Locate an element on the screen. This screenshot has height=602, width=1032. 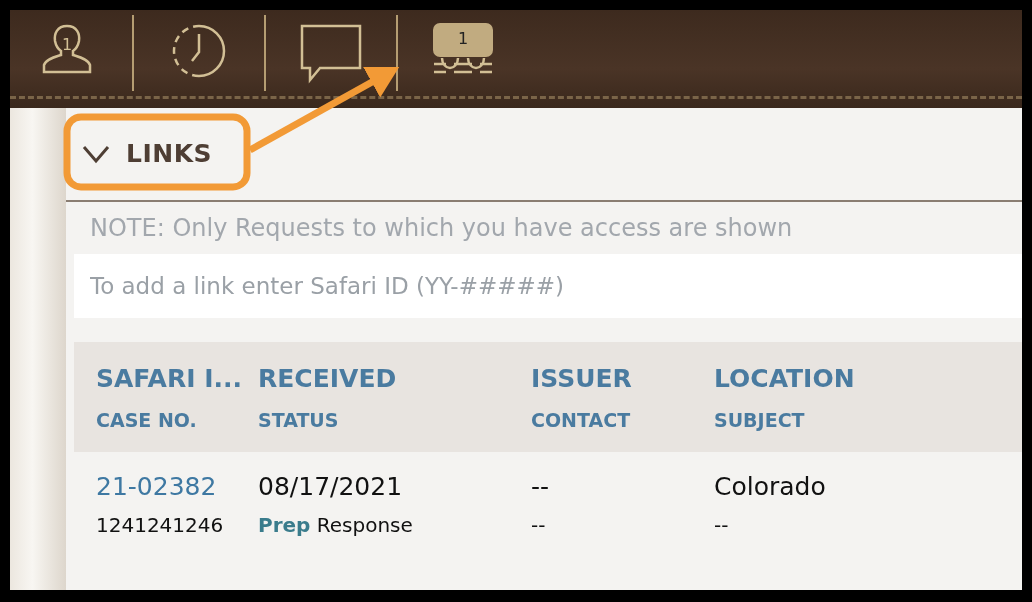
column-subheader: STATUS is located at coordinates (394, 419).